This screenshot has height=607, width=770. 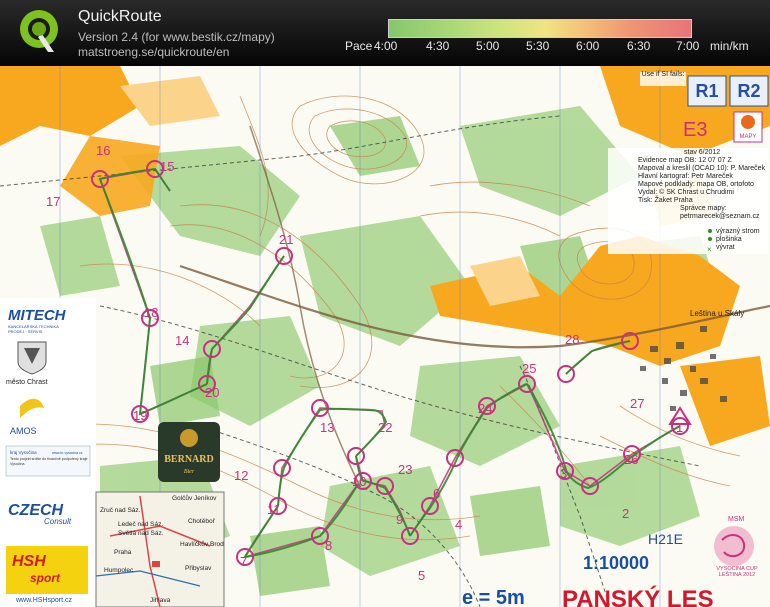 I want to click on control-label: 5, so click(x=421, y=575).